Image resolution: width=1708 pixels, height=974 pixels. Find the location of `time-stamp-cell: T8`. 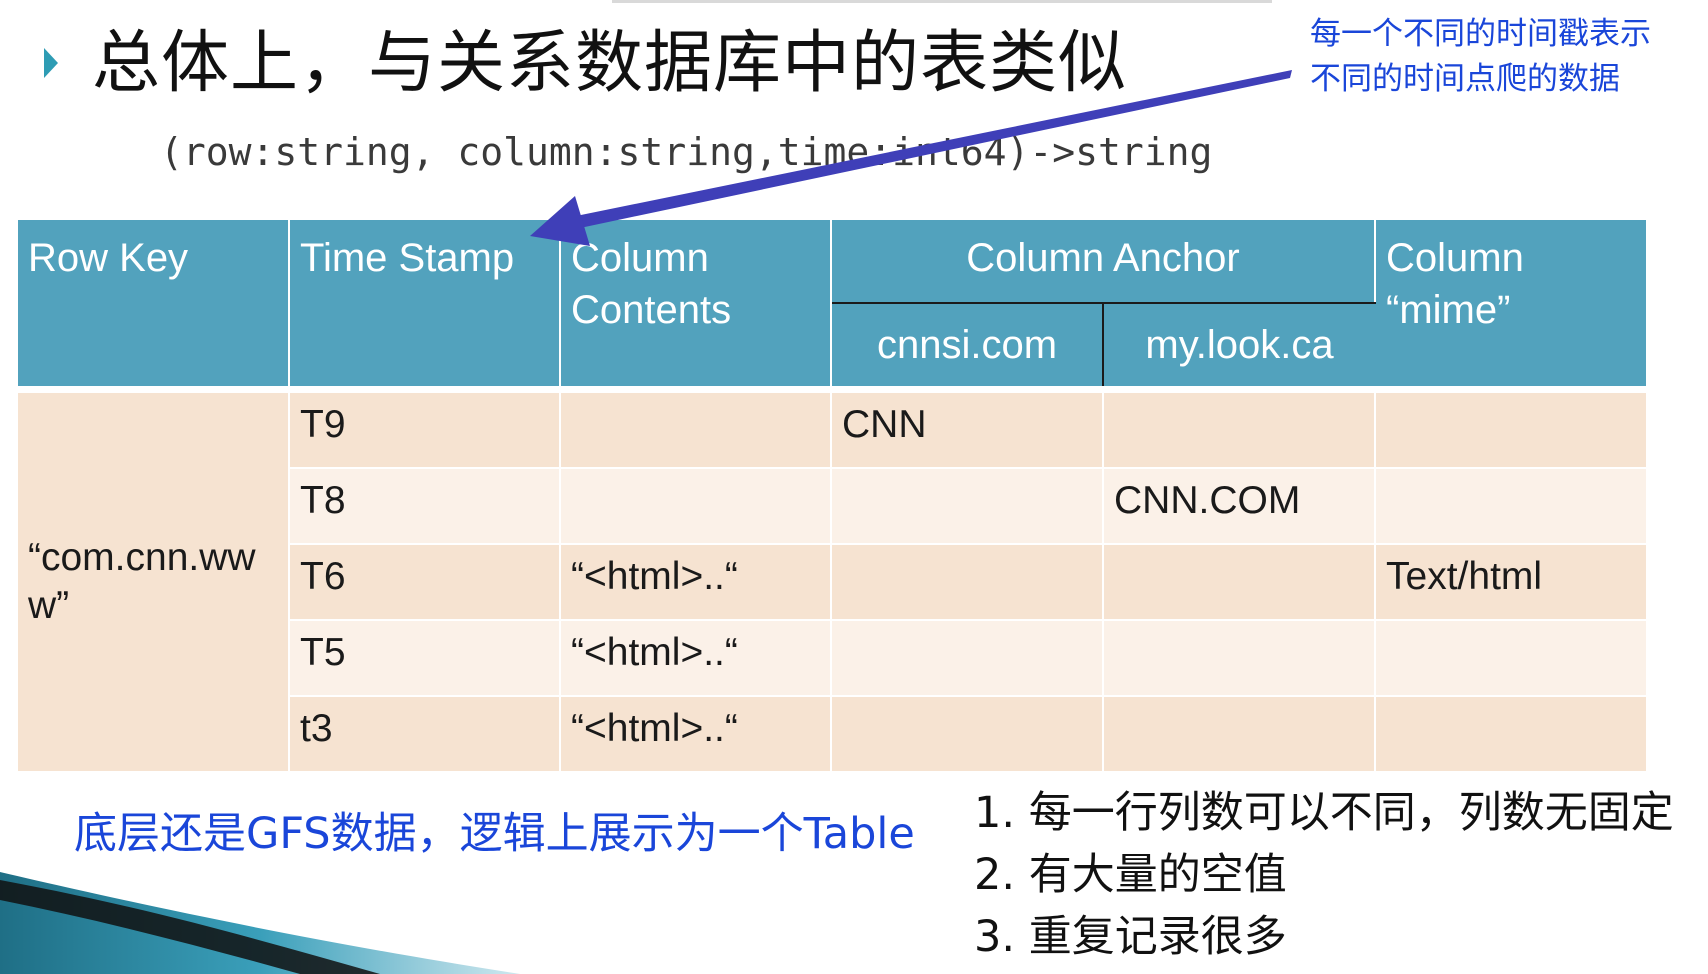

time-stamp-cell: T8 is located at coordinates (425, 505).